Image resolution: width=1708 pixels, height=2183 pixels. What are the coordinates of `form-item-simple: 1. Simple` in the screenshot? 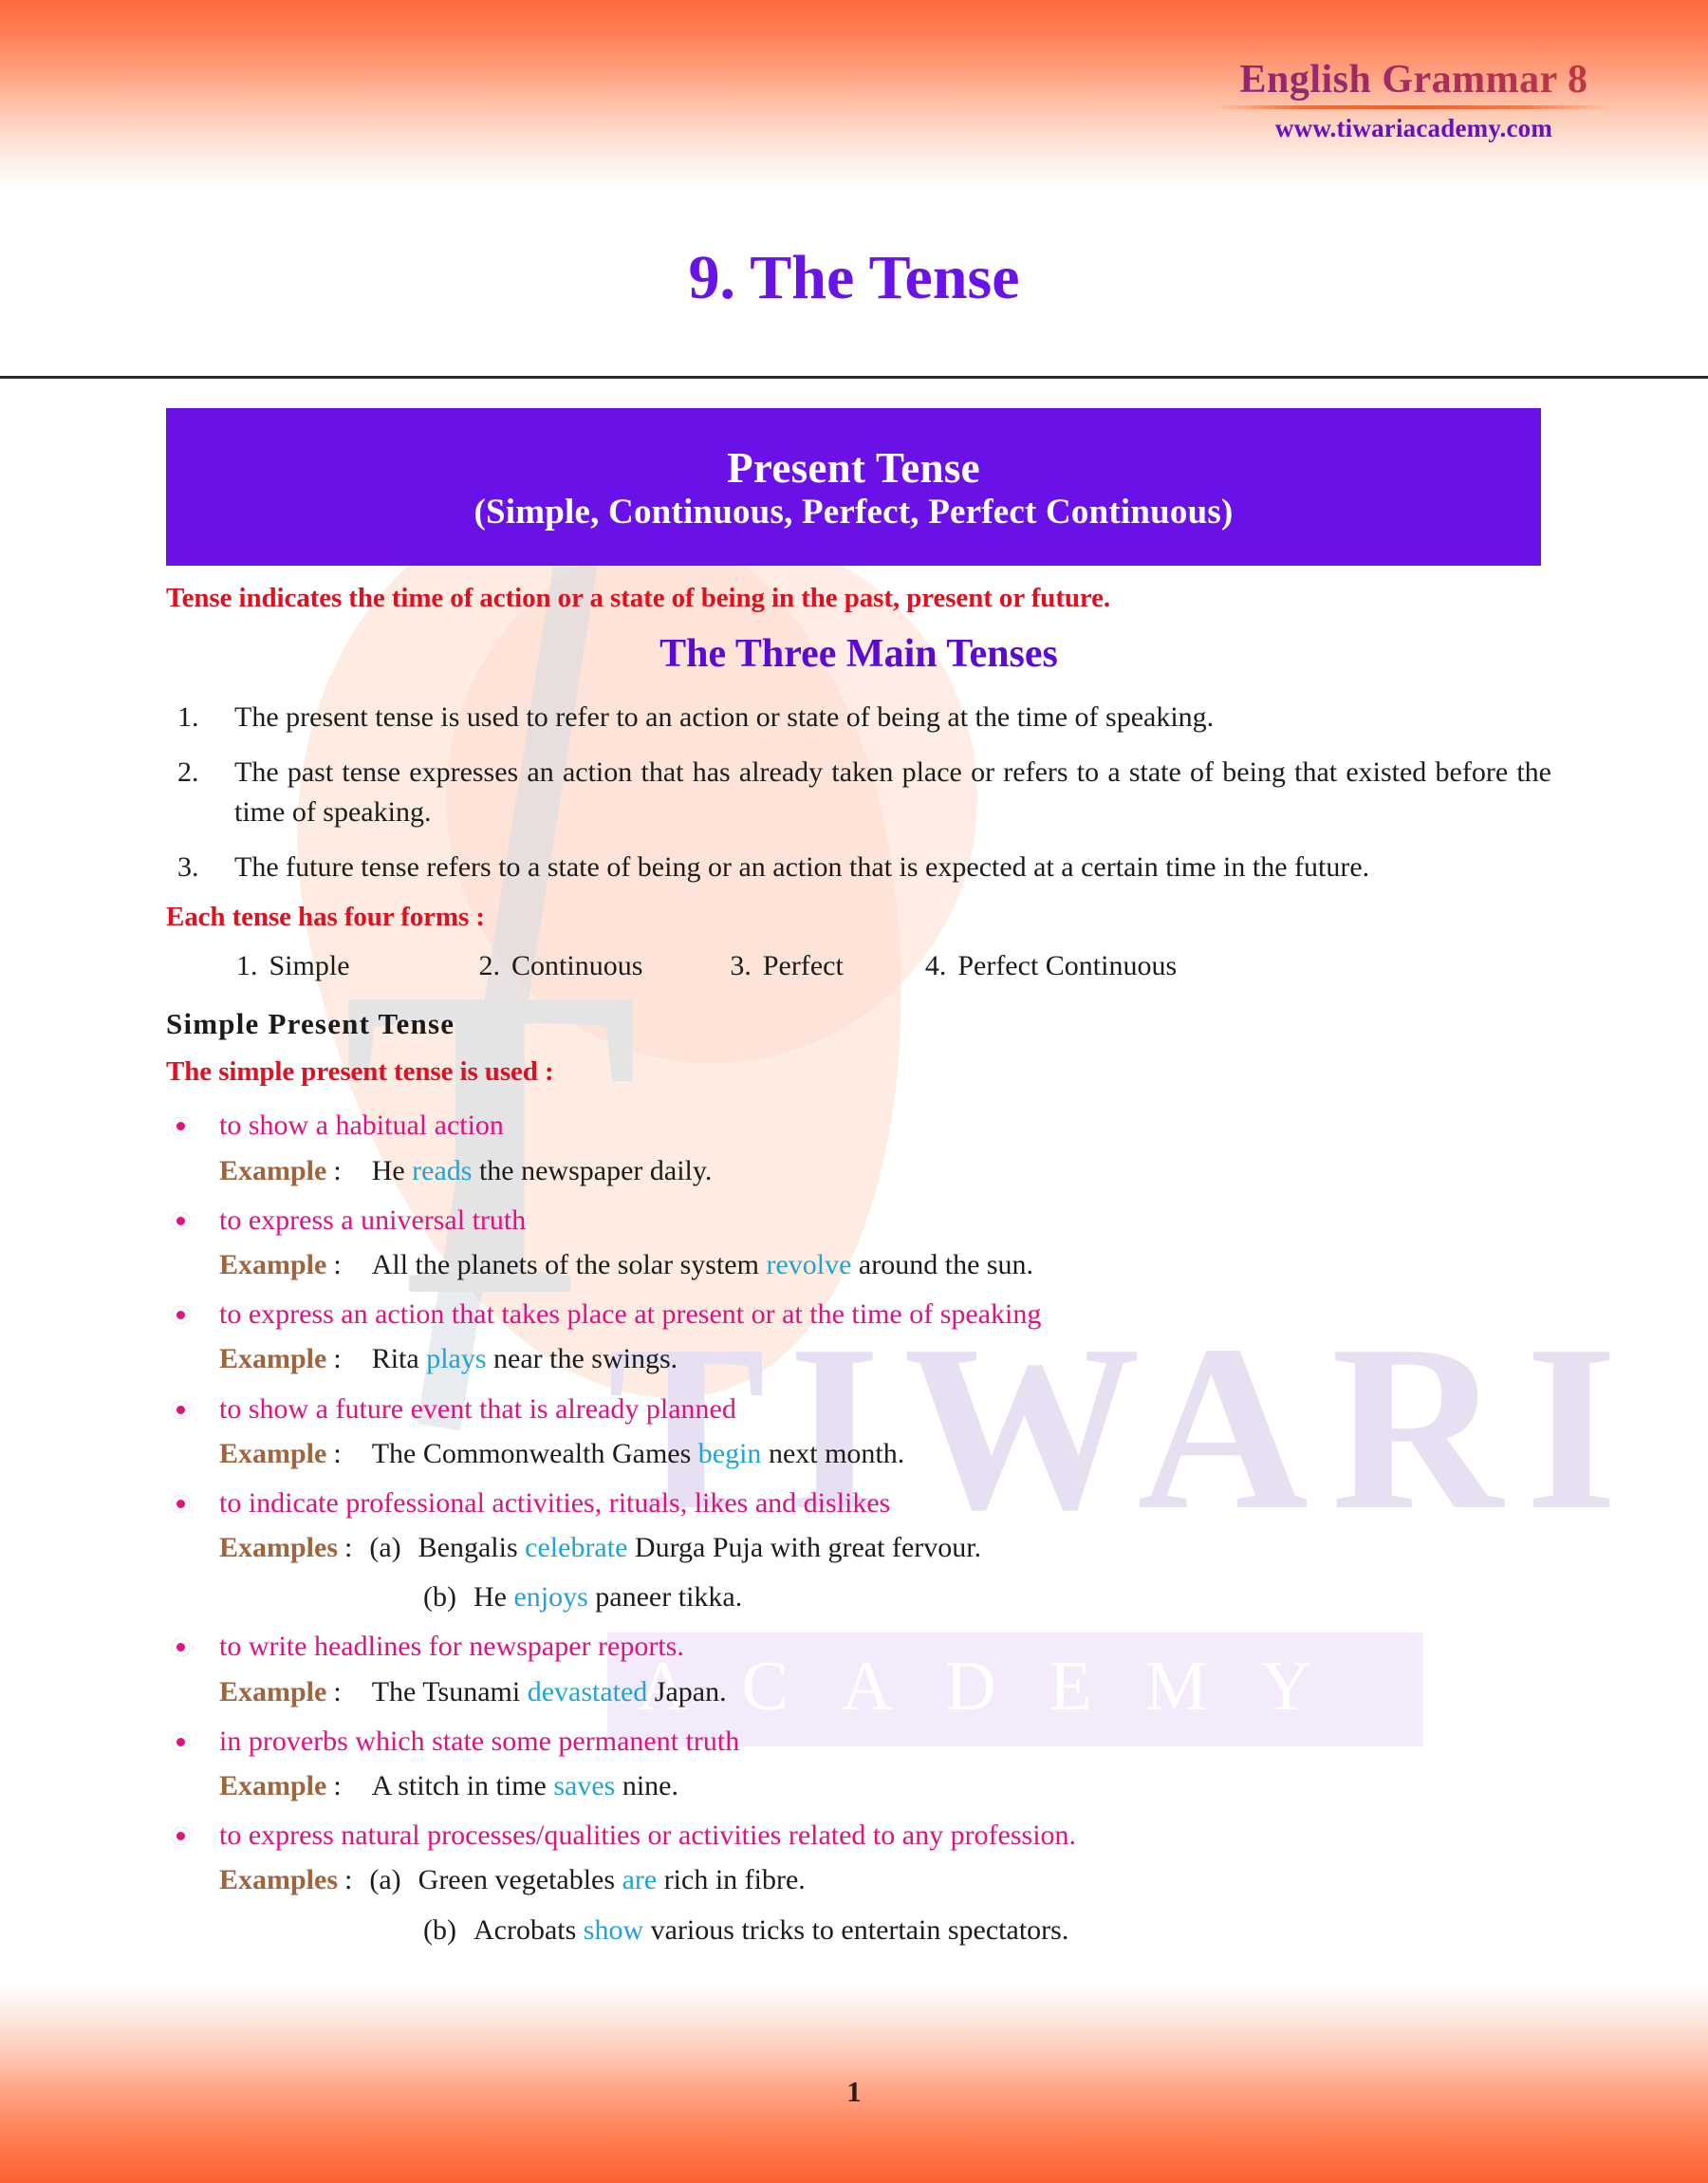 It's located at (293, 966).